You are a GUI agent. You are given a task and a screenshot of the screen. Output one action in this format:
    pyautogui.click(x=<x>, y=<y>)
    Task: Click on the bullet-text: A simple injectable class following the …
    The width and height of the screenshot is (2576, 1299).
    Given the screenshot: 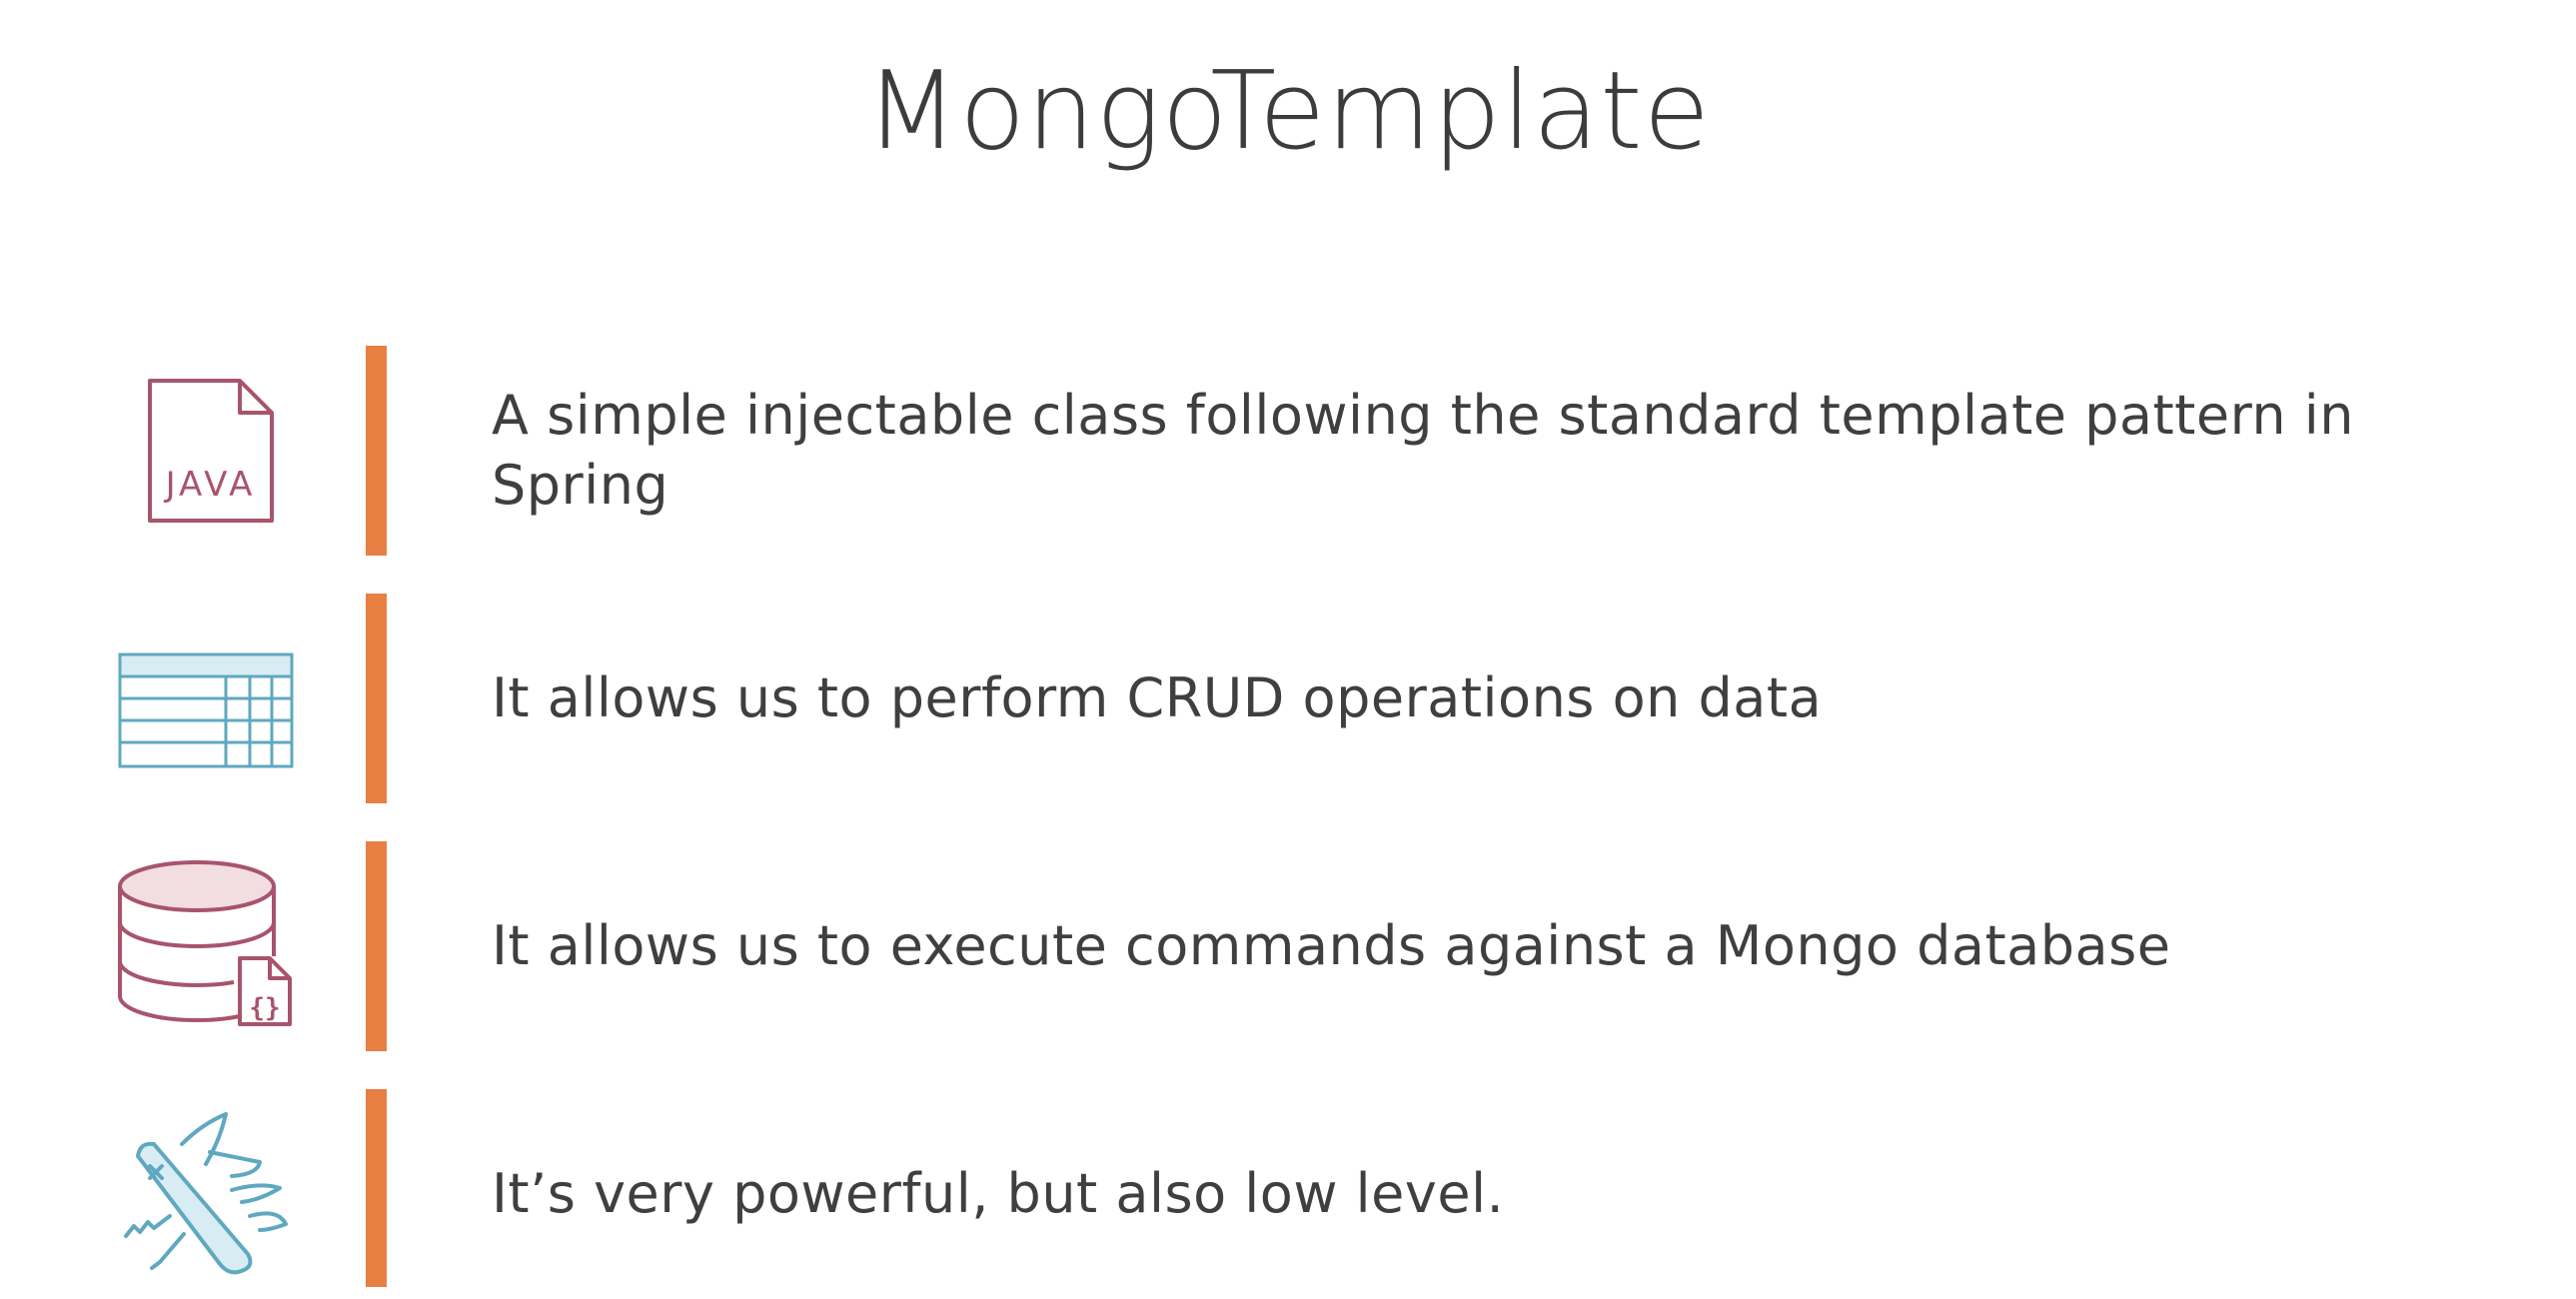 What is the action you would take?
    pyautogui.click(x=1423, y=450)
    